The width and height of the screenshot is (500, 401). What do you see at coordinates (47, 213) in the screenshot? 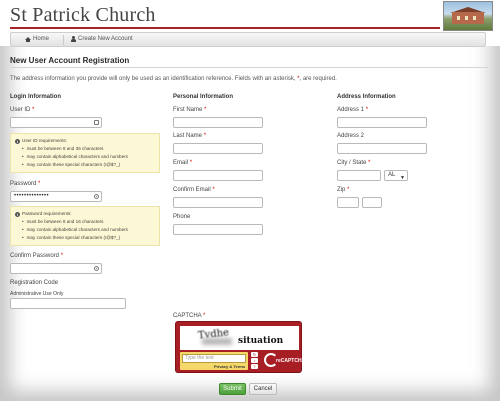
I see `password-note-head: Password requirements:` at bounding box center [47, 213].